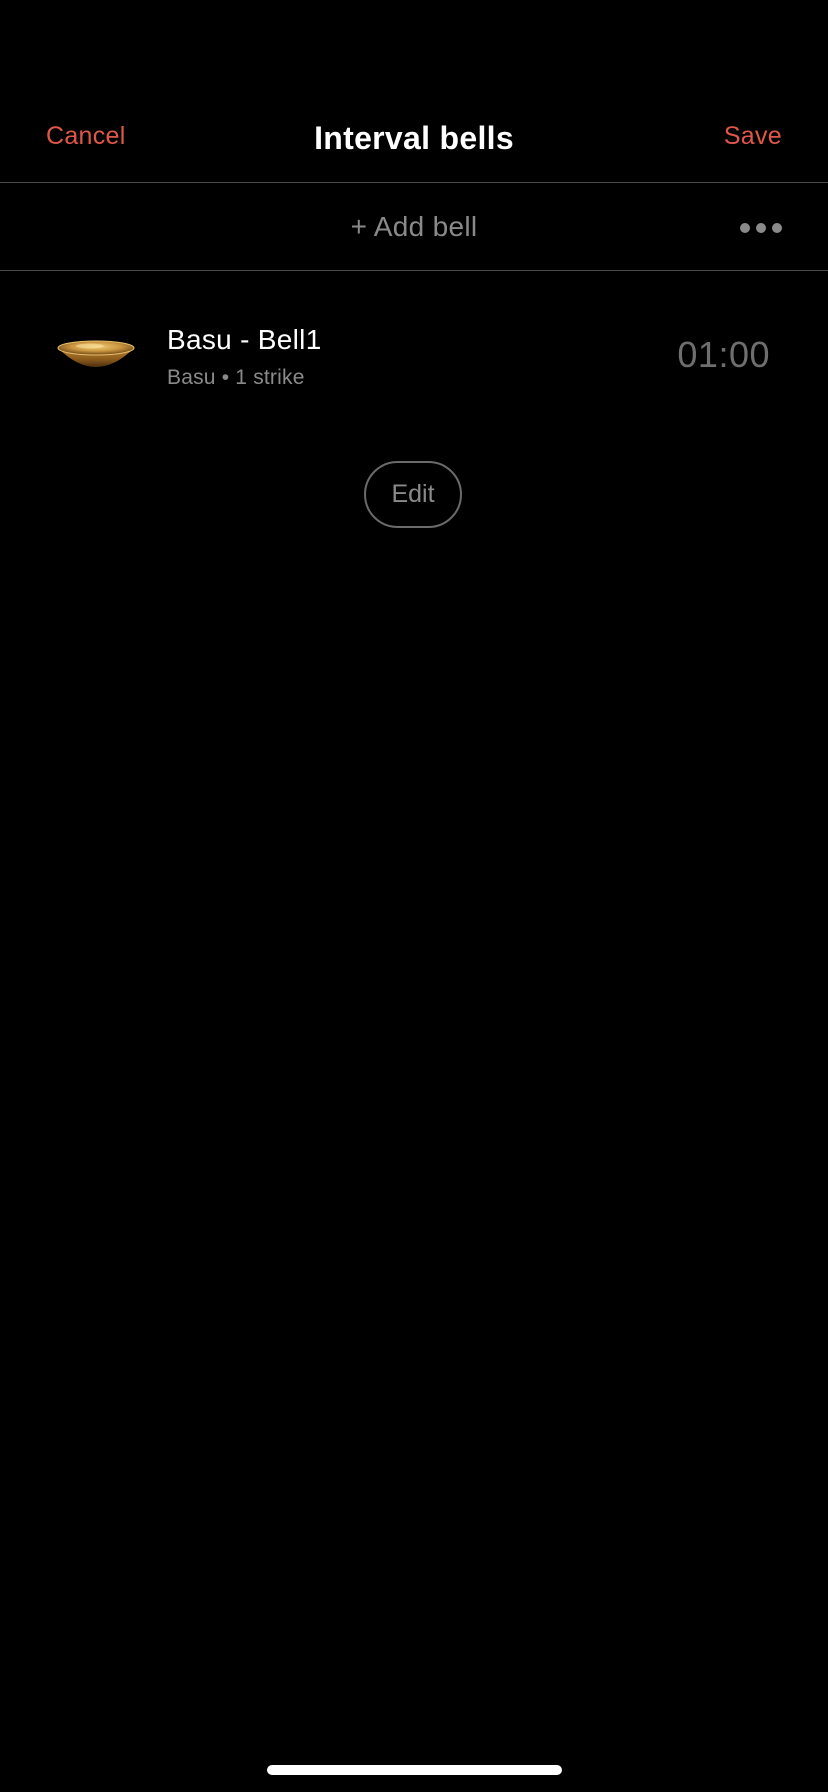 The height and width of the screenshot is (1792, 828). Describe the element at coordinates (723, 355) in the screenshot. I see `bell-interval-time: 01:00` at that location.